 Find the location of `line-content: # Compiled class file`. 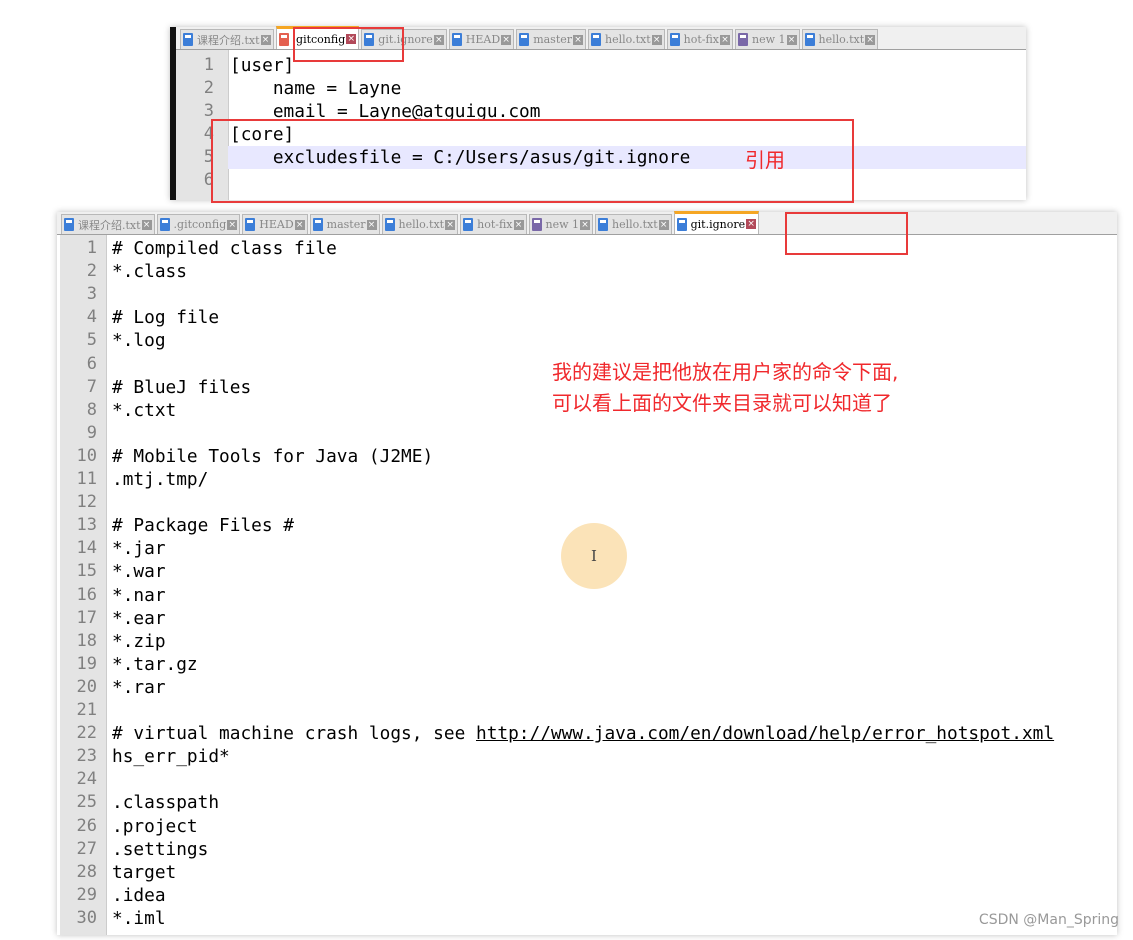

line-content: # Compiled class file is located at coordinates (224, 248).